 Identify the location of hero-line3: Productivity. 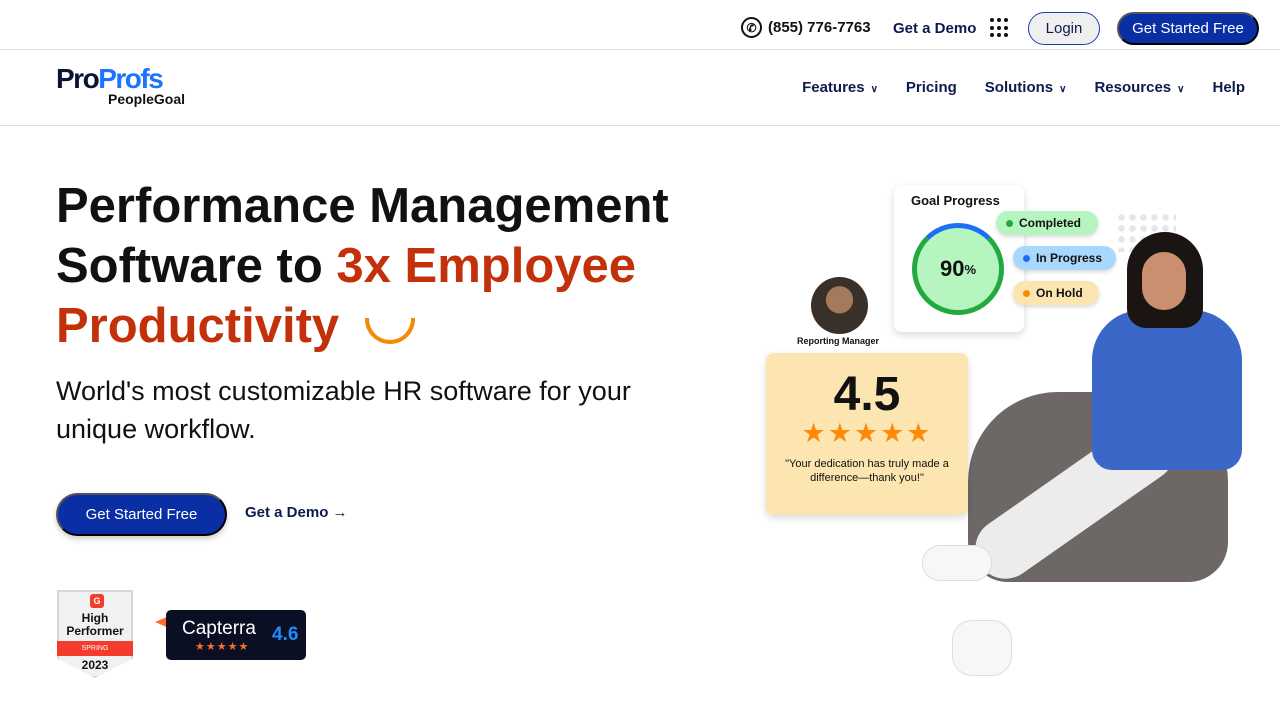
(198, 326).